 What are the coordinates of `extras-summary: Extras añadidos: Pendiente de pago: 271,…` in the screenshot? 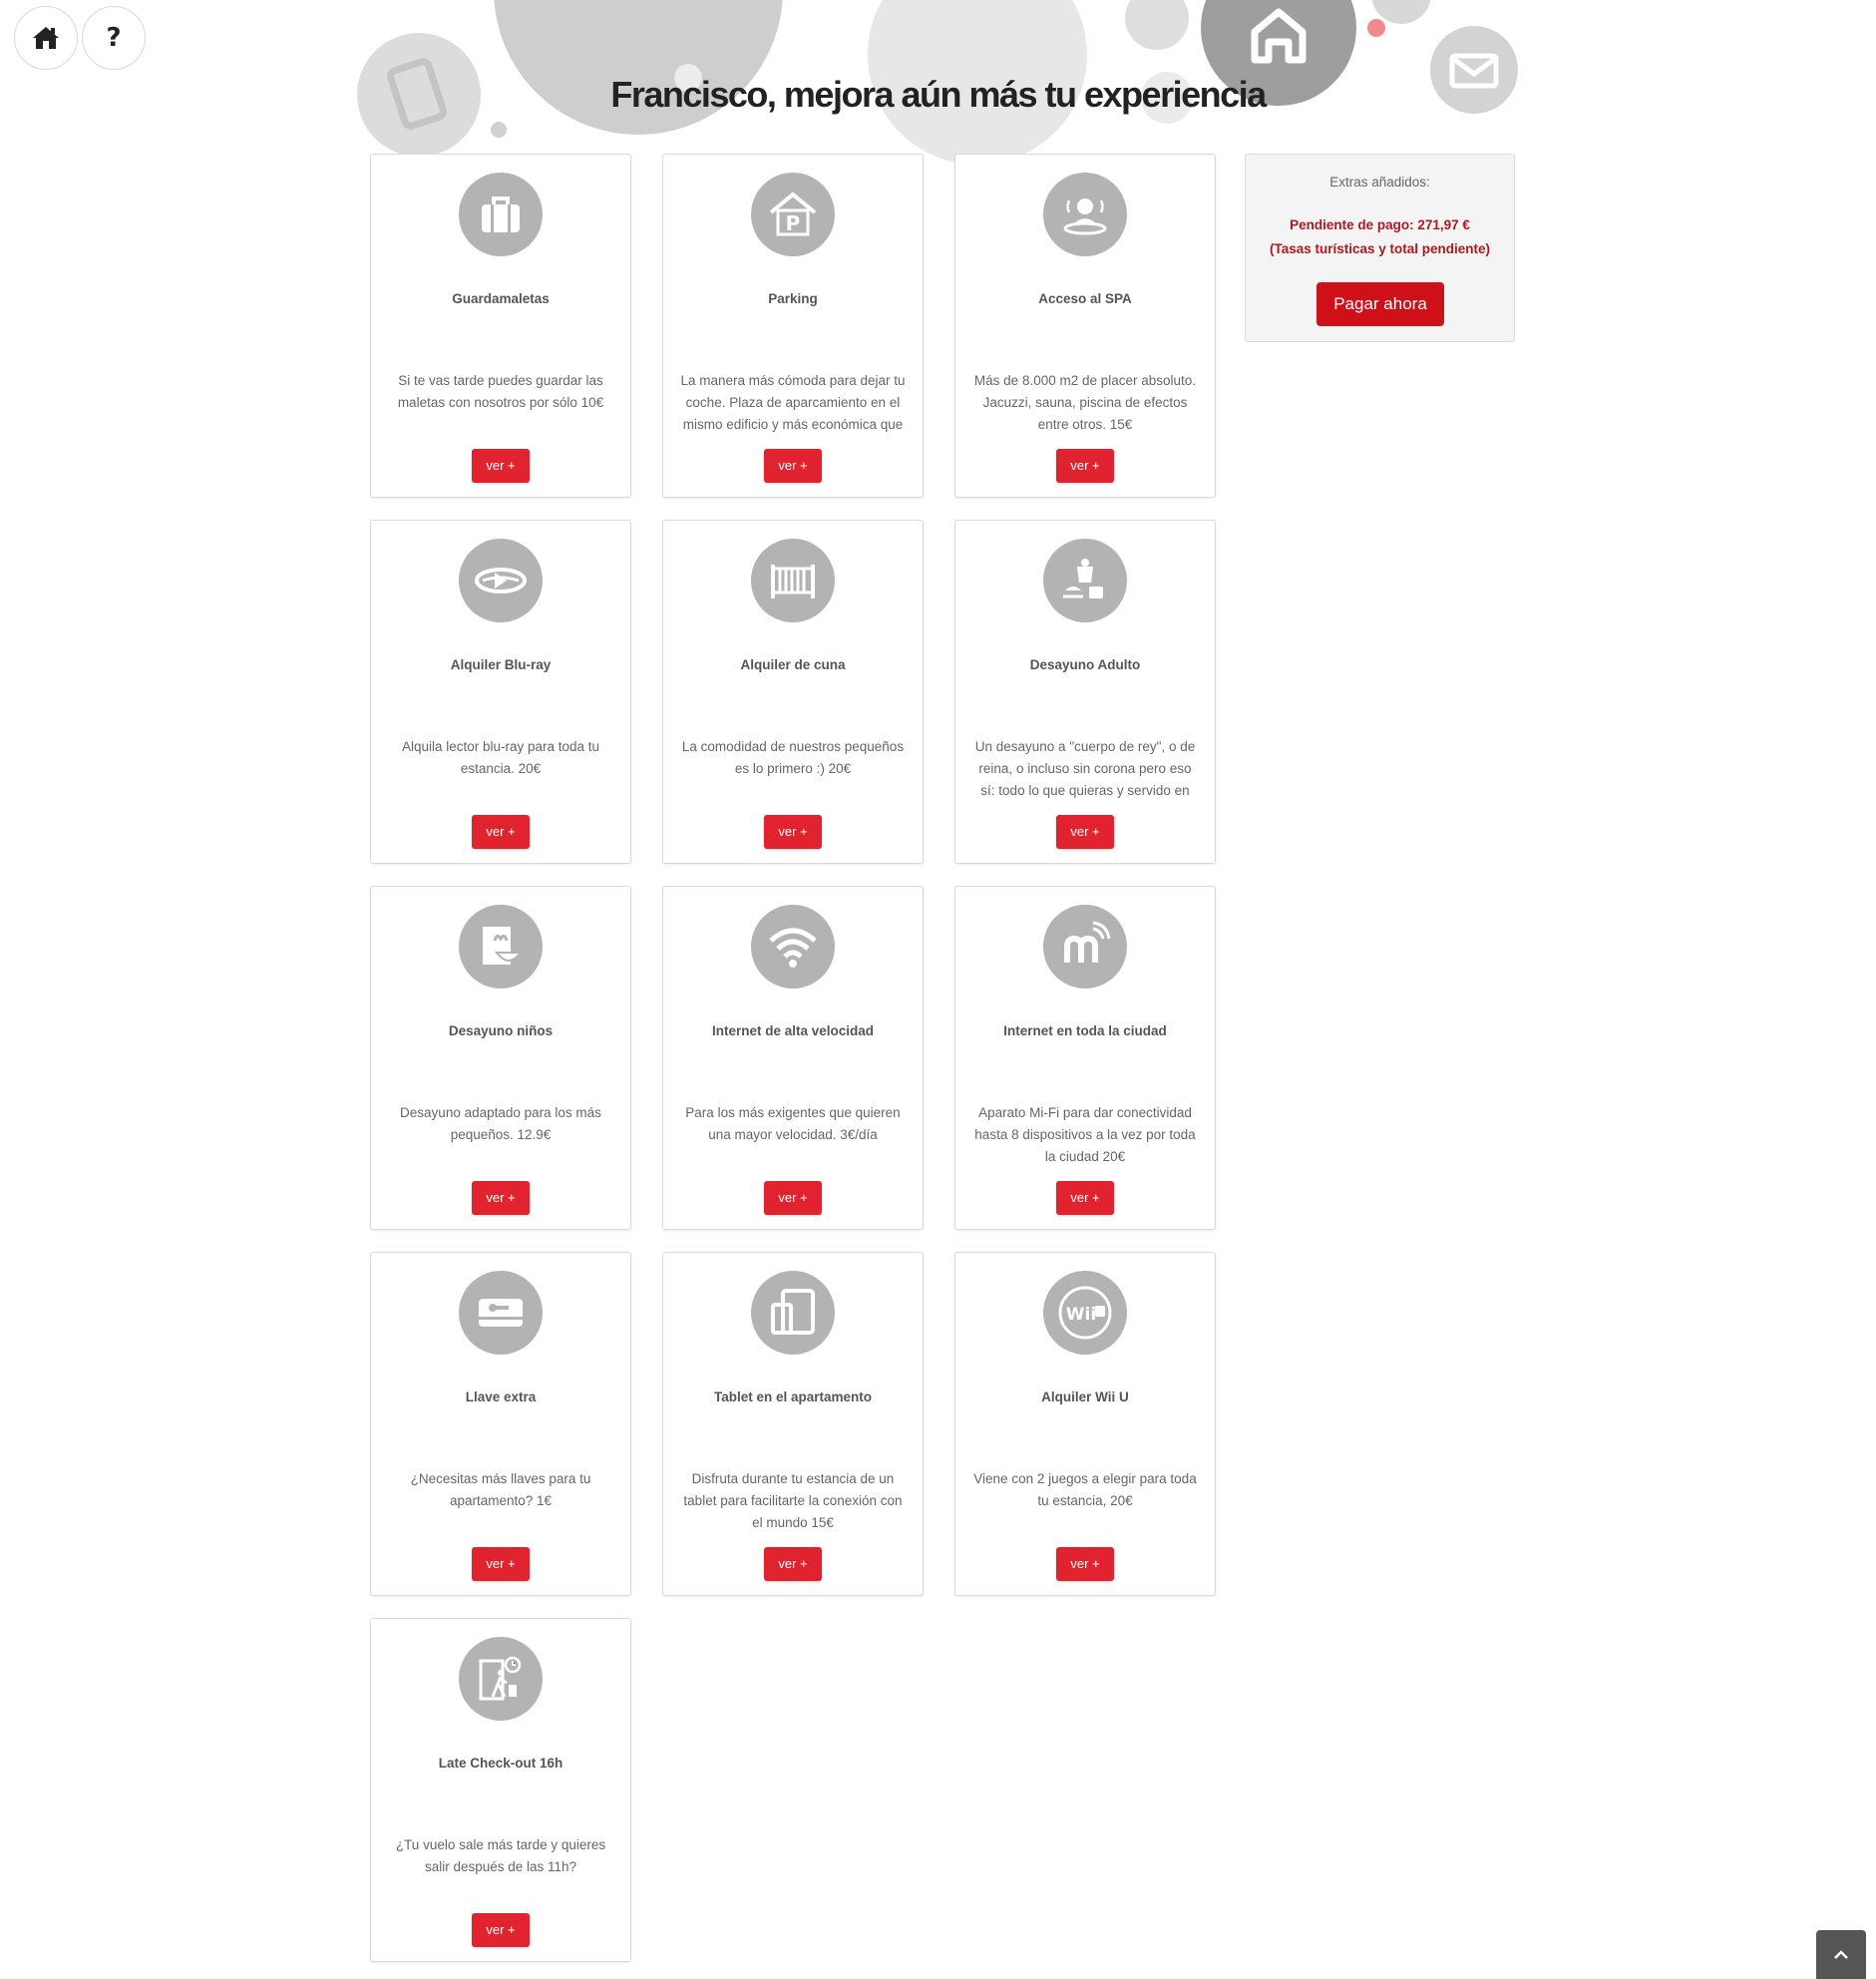 It's located at (1380, 248).